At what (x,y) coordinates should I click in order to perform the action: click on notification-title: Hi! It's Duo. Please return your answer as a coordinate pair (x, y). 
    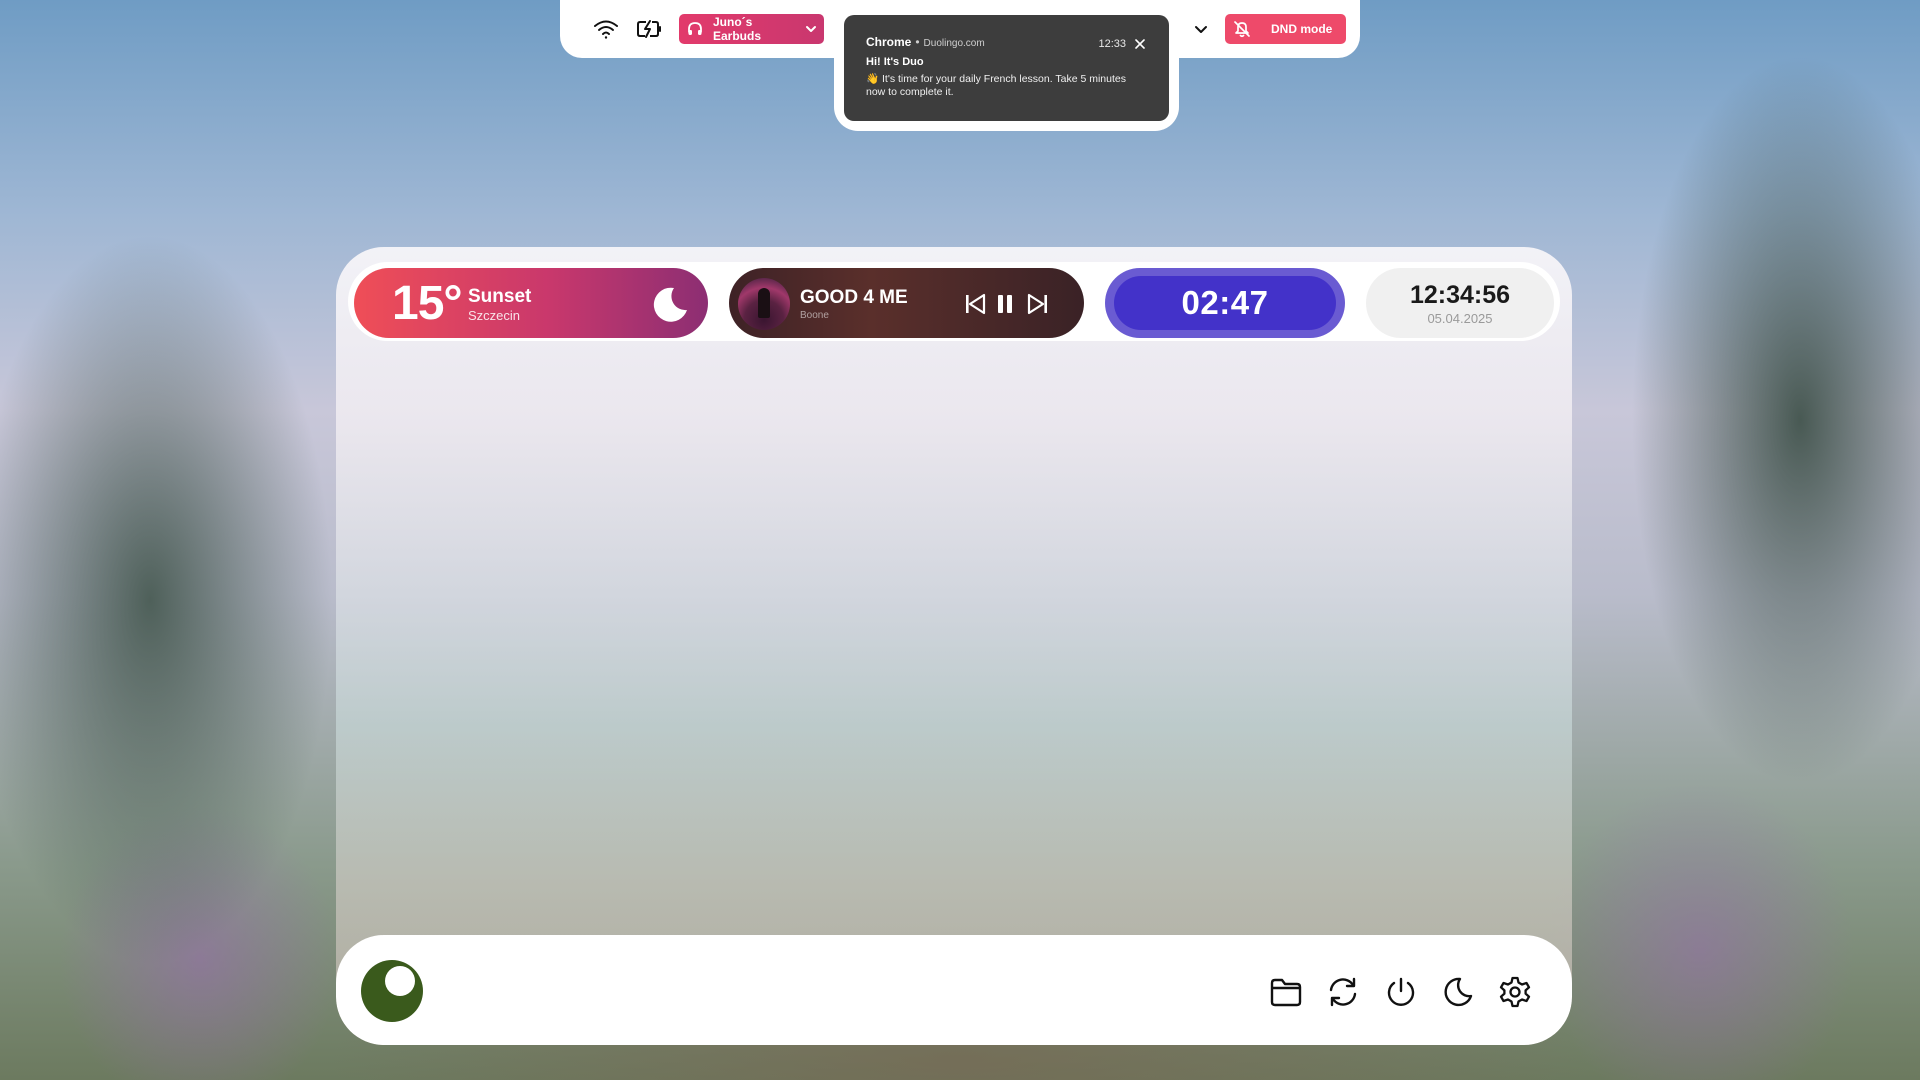
    Looking at the image, I should click on (895, 62).